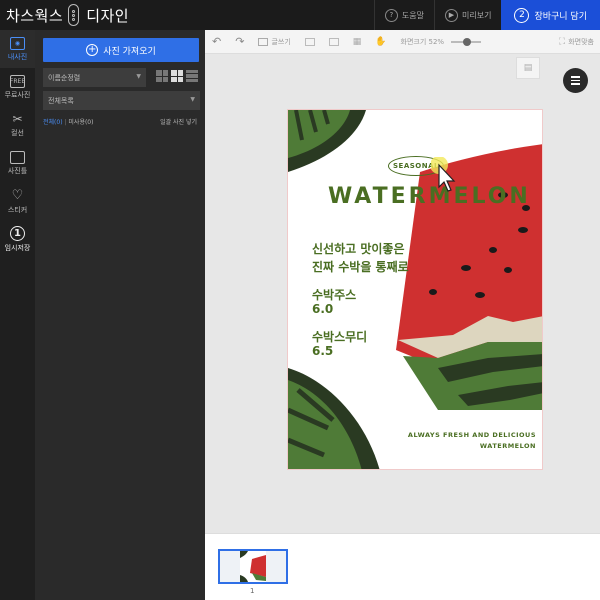 Image resolution: width=600 pixels, height=600 pixels. What do you see at coordinates (508, 446) in the screenshot?
I see `footer-line-2: WATERMELON` at bounding box center [508, 446].